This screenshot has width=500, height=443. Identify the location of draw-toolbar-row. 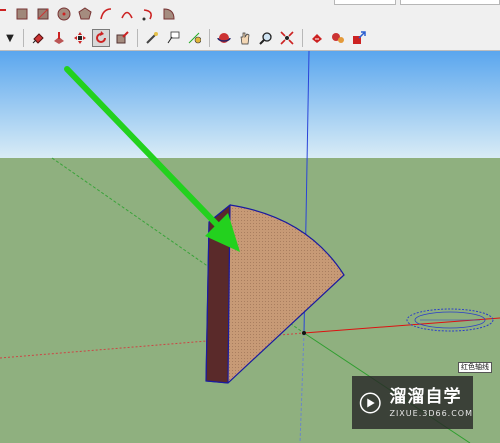
(90, 14).